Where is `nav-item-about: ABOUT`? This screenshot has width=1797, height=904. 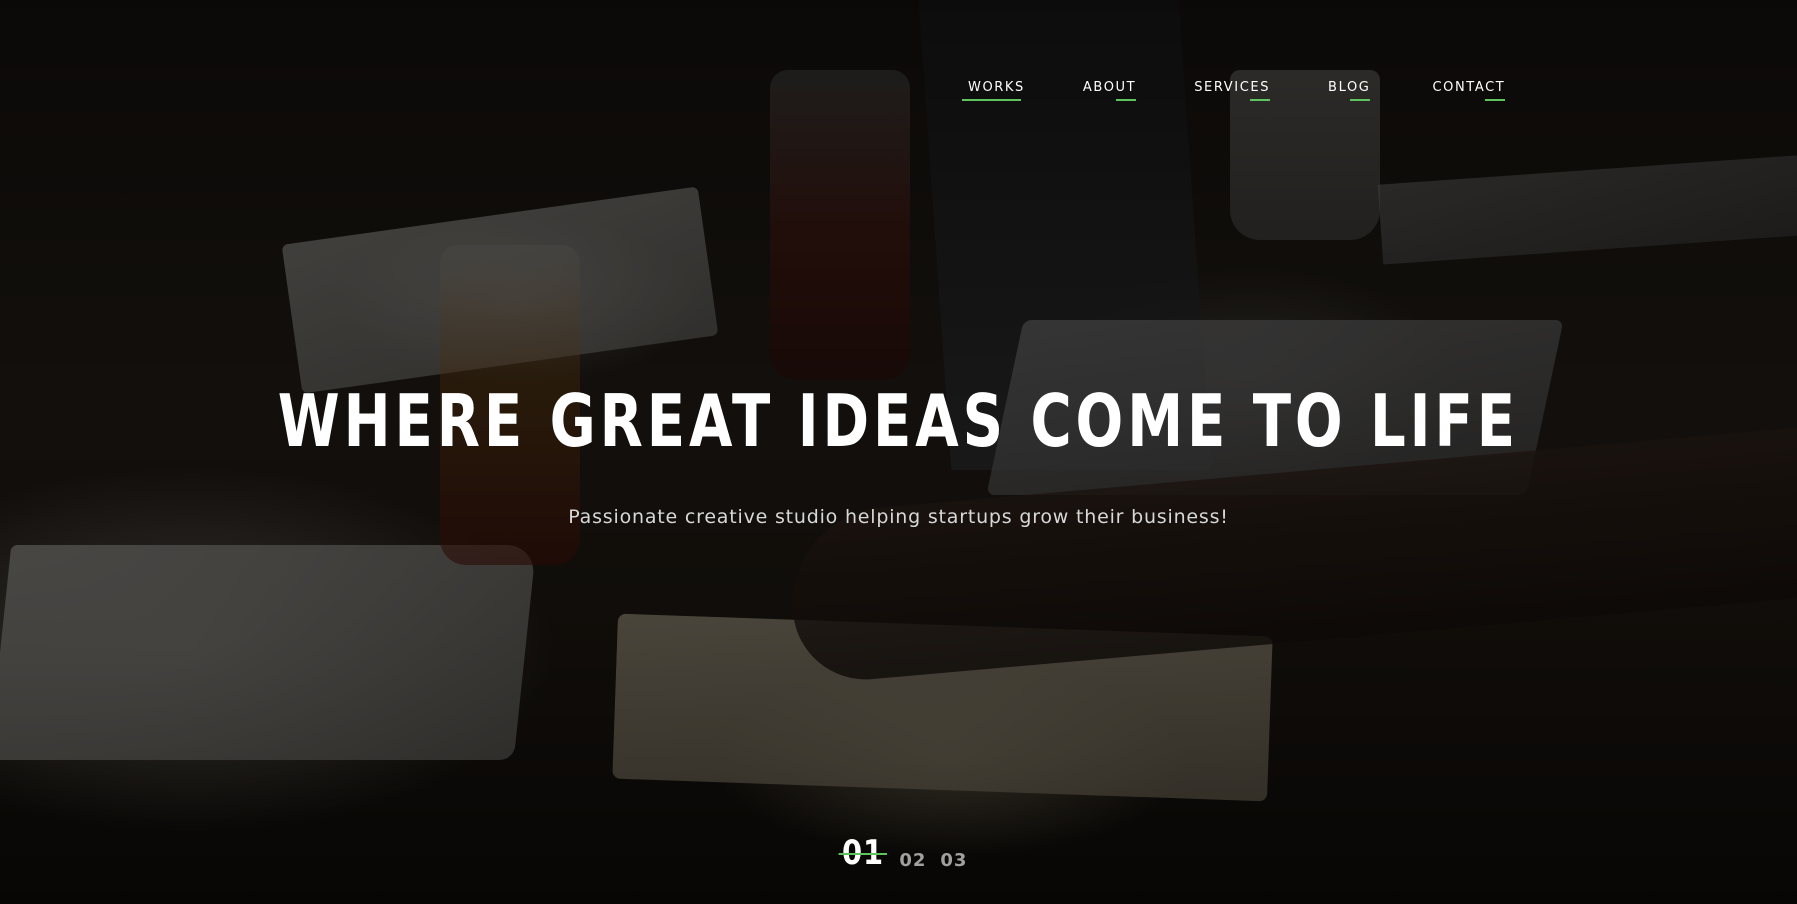 nav-item-about: ABOUT is located at coordinates (1110, 89).